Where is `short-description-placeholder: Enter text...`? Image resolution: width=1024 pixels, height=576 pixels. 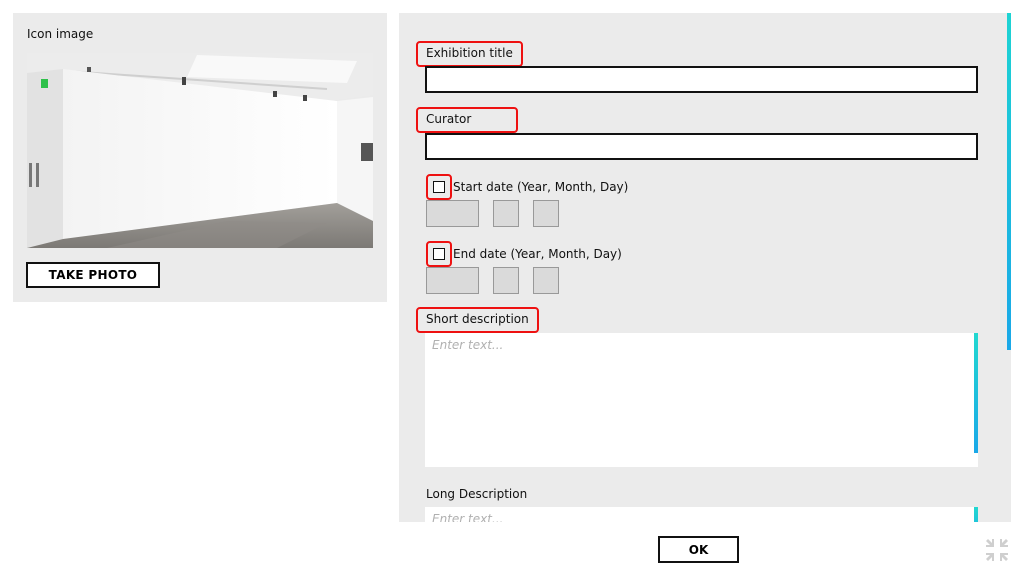 short-description-placeholder: Enter text... is located at coordinates (468, 345).